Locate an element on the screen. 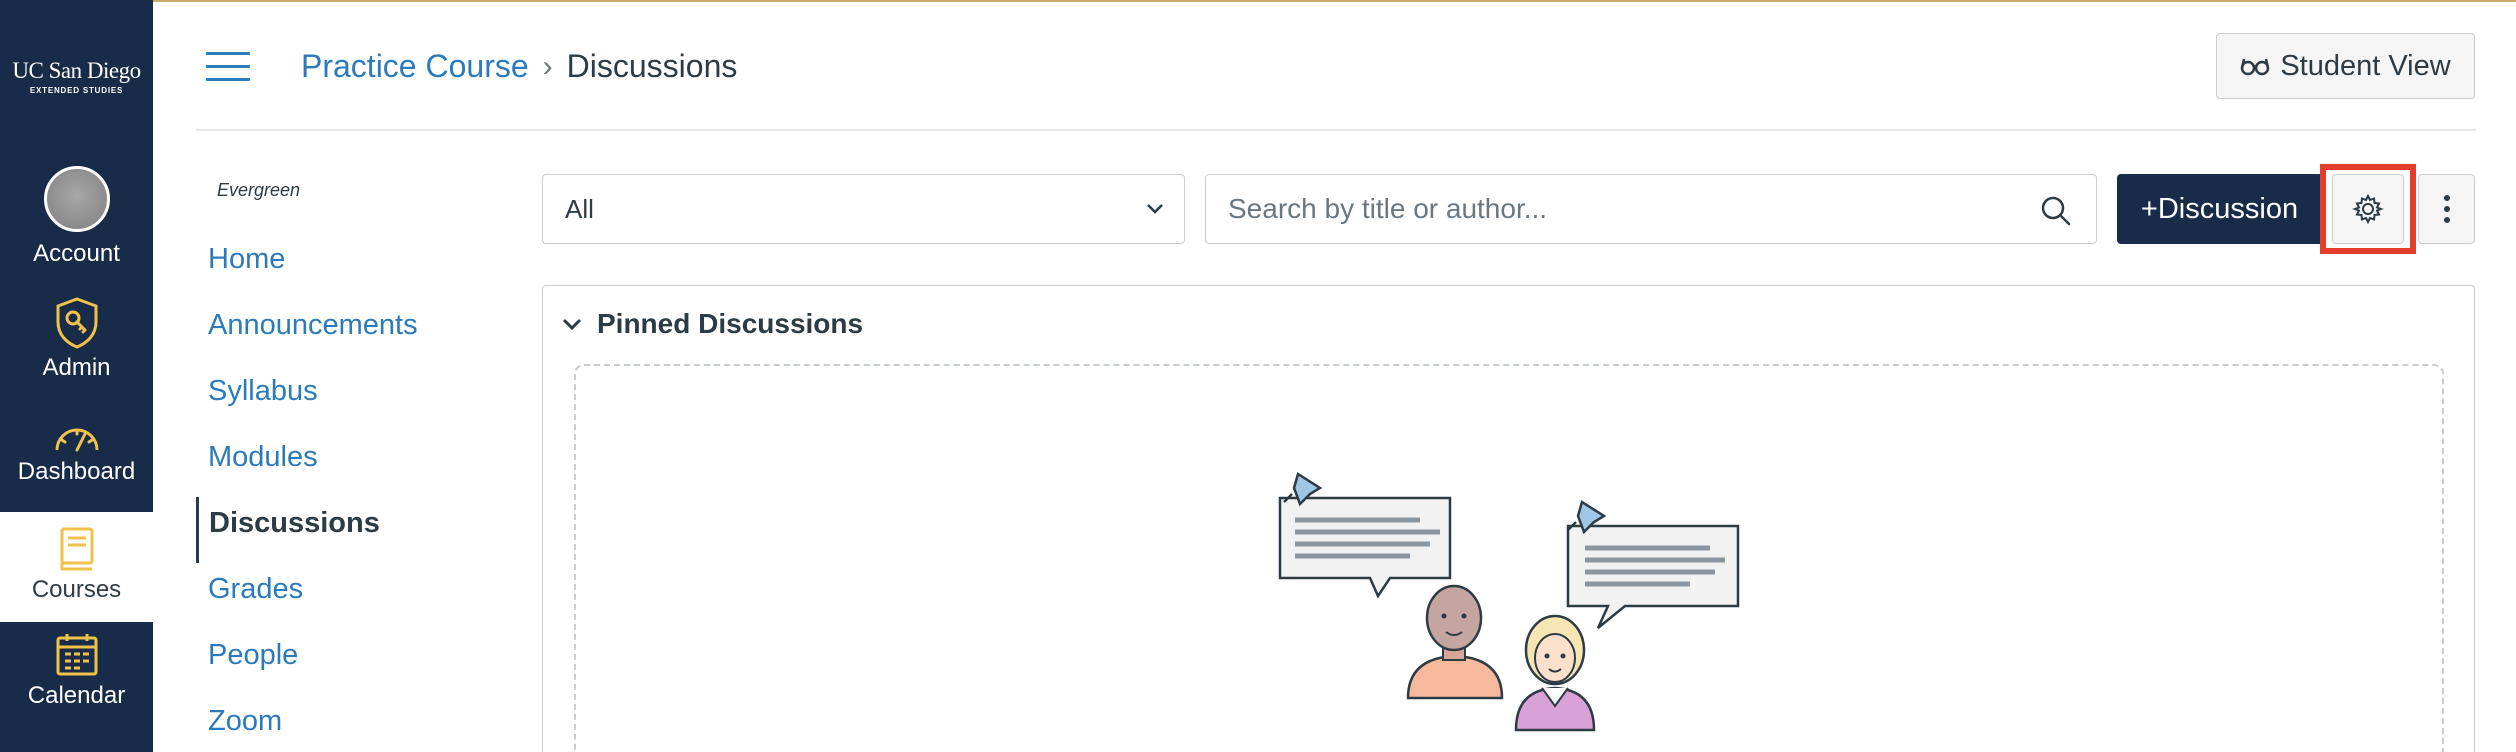 Image resolution: width=2516 pixels, height=752 pixels. student-view-button: Student View is located at coordinates (2345, 66).